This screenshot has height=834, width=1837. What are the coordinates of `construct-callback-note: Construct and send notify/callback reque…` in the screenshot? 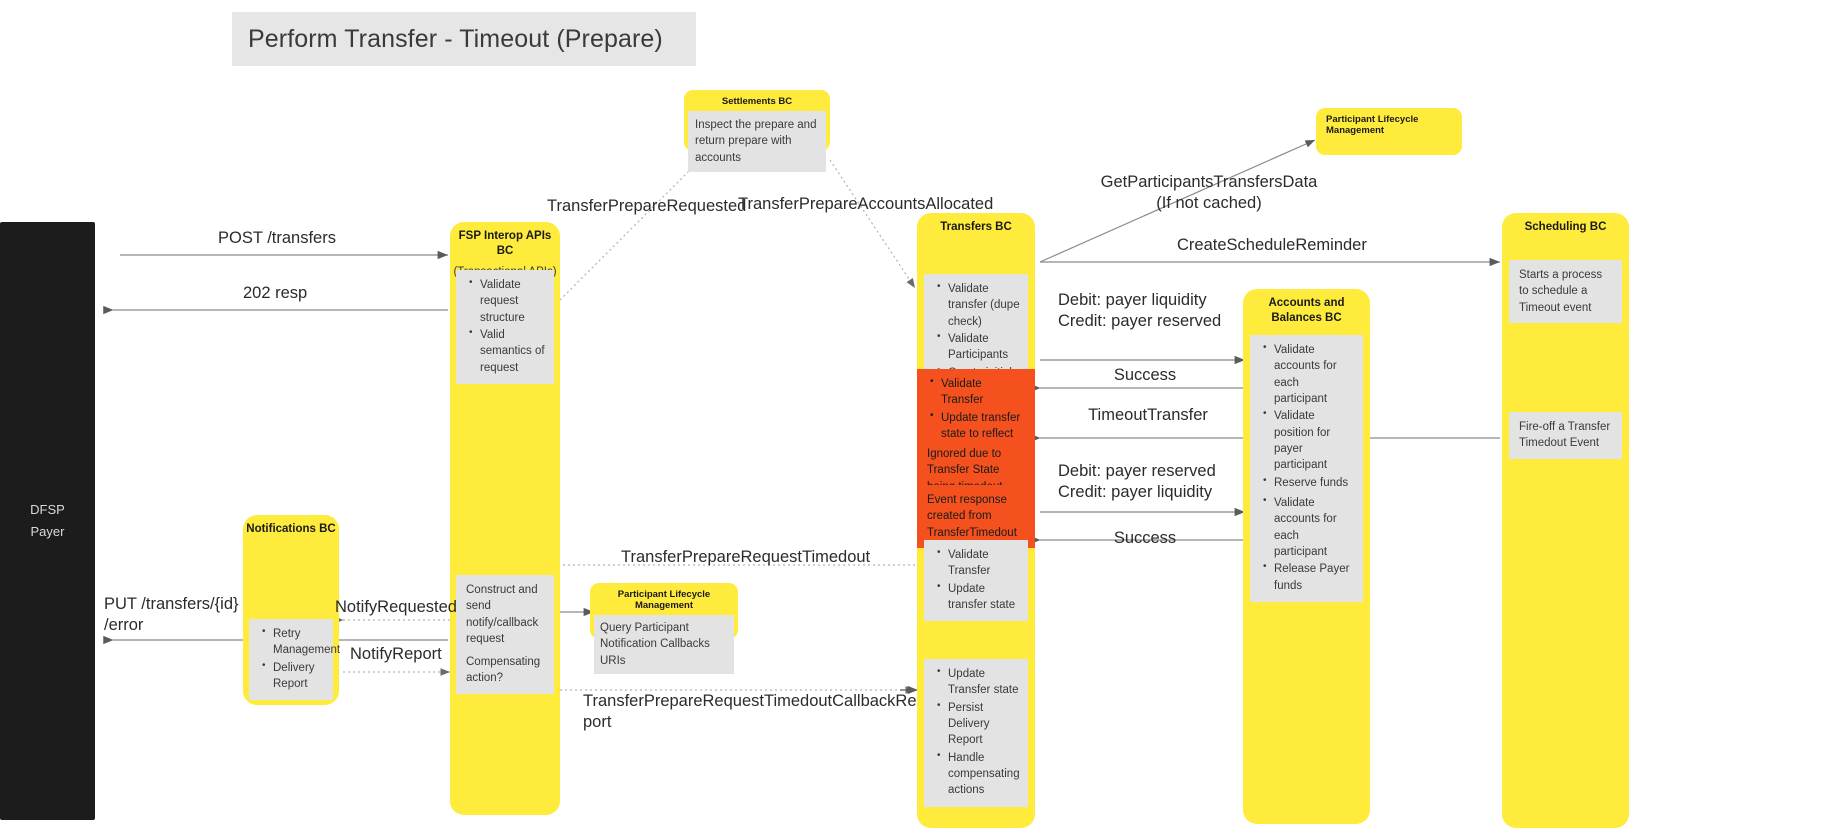 It's located at (505, 615).